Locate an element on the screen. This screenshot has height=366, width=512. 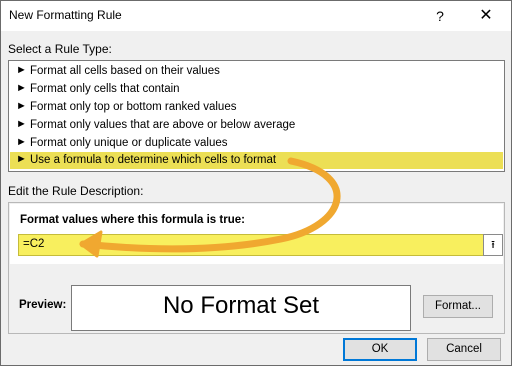
callout-arrow-icon is located at coordinates (210, 207).